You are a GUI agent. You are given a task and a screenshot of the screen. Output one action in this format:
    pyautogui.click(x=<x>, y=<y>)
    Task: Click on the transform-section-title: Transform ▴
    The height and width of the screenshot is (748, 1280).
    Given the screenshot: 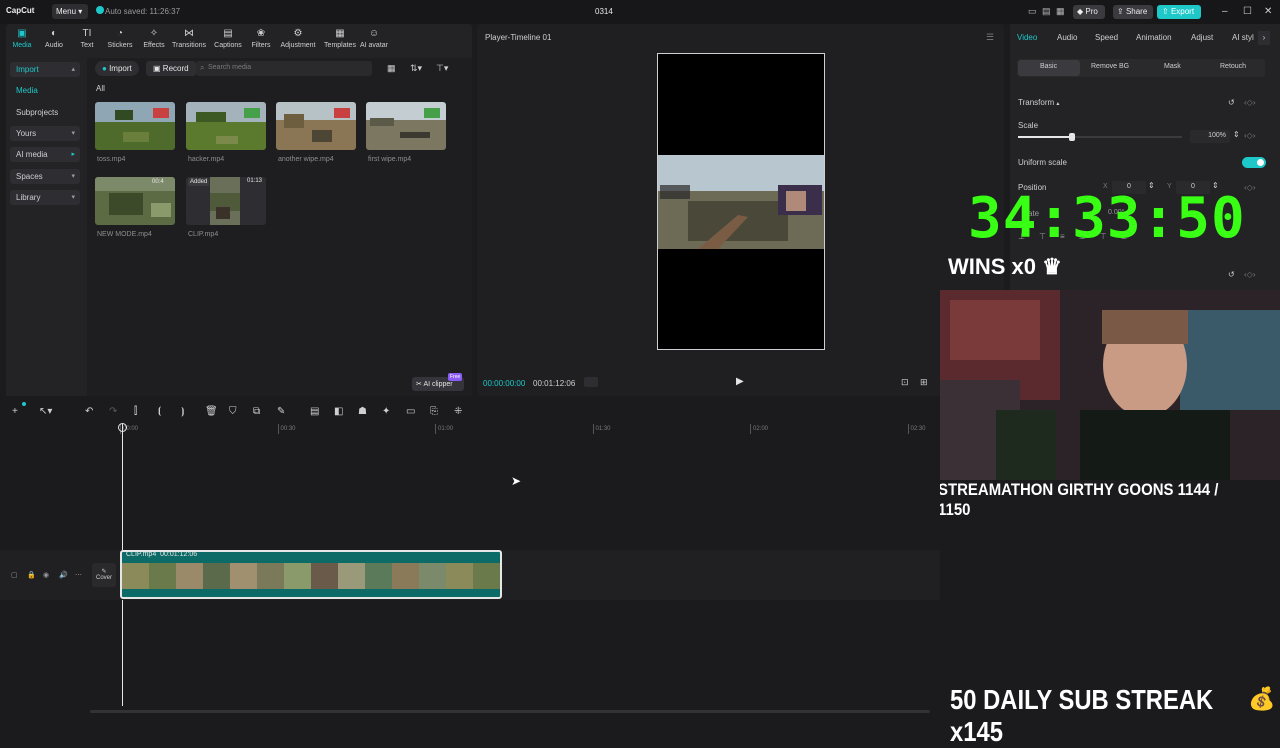 What is the action you would take?
    pyautogui.click(x=1038, y=102)
    